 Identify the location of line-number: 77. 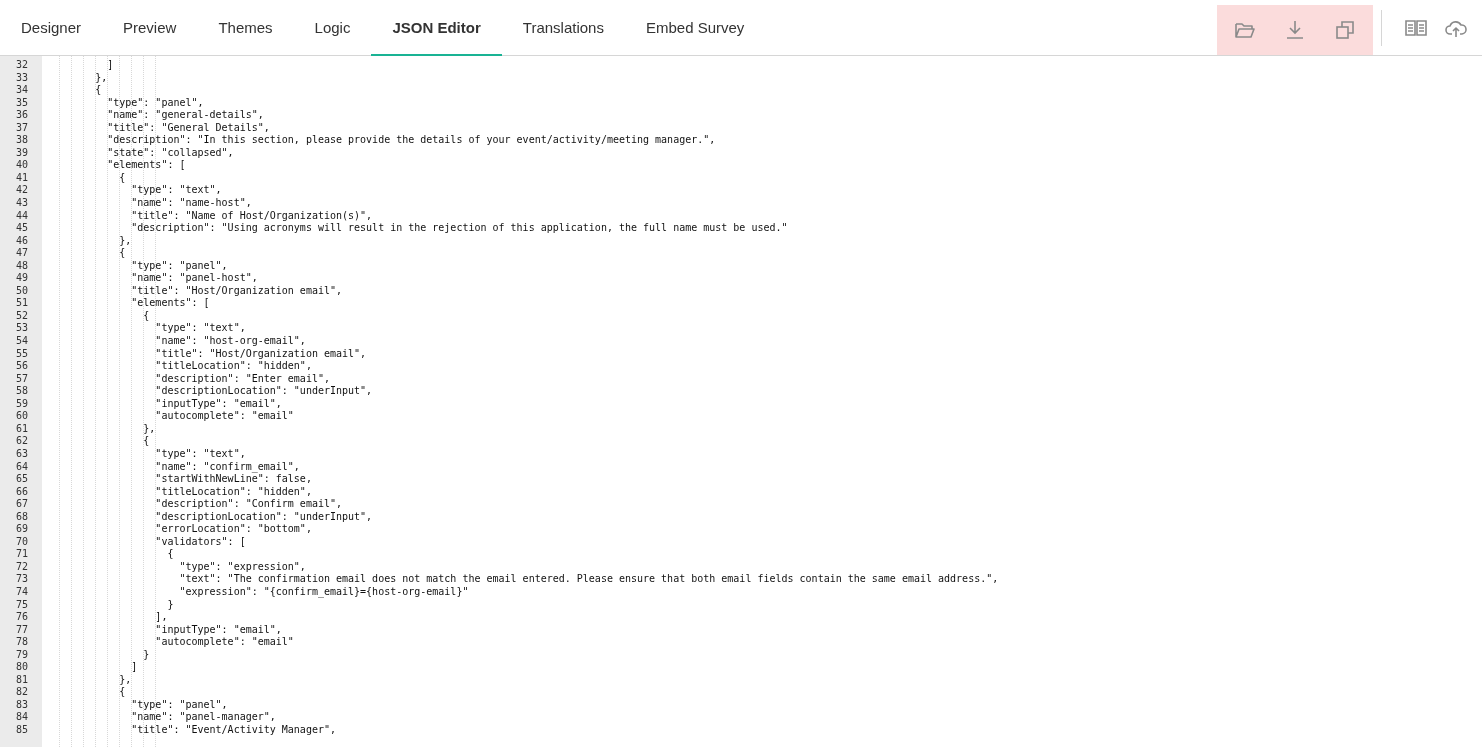
(21, 630).